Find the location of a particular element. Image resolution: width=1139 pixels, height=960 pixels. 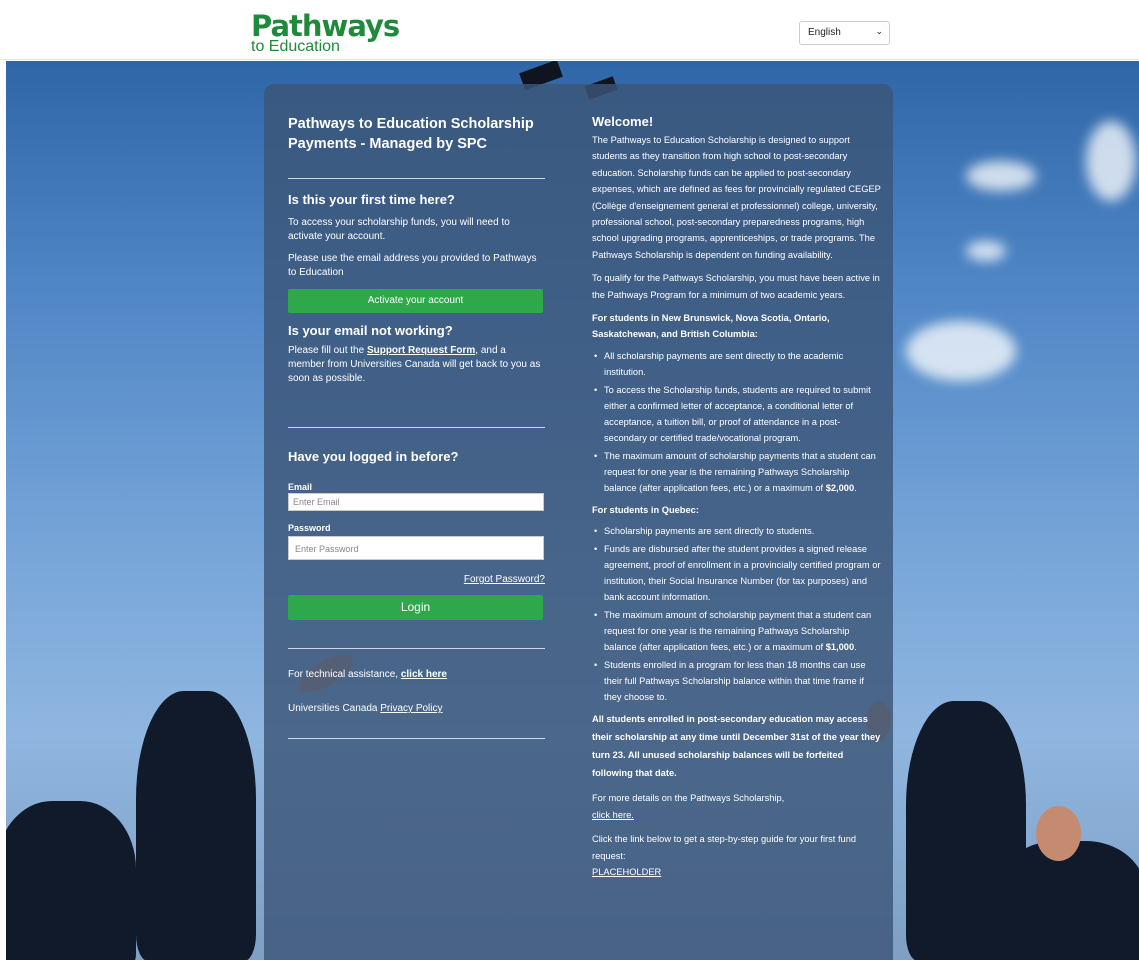

password-input: Enter Password is located at coordinates (416, 548).